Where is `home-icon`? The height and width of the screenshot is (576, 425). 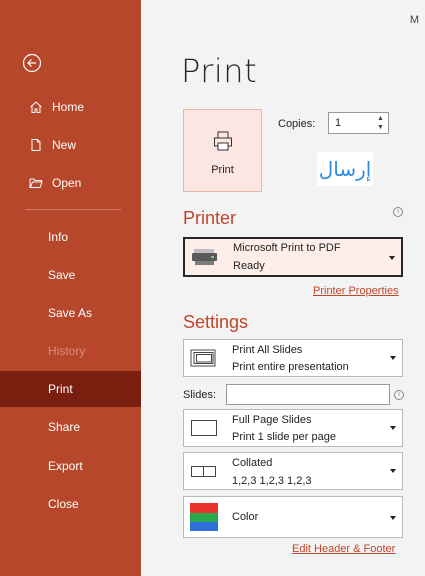 home-icon is located at coordinates (36, 107).